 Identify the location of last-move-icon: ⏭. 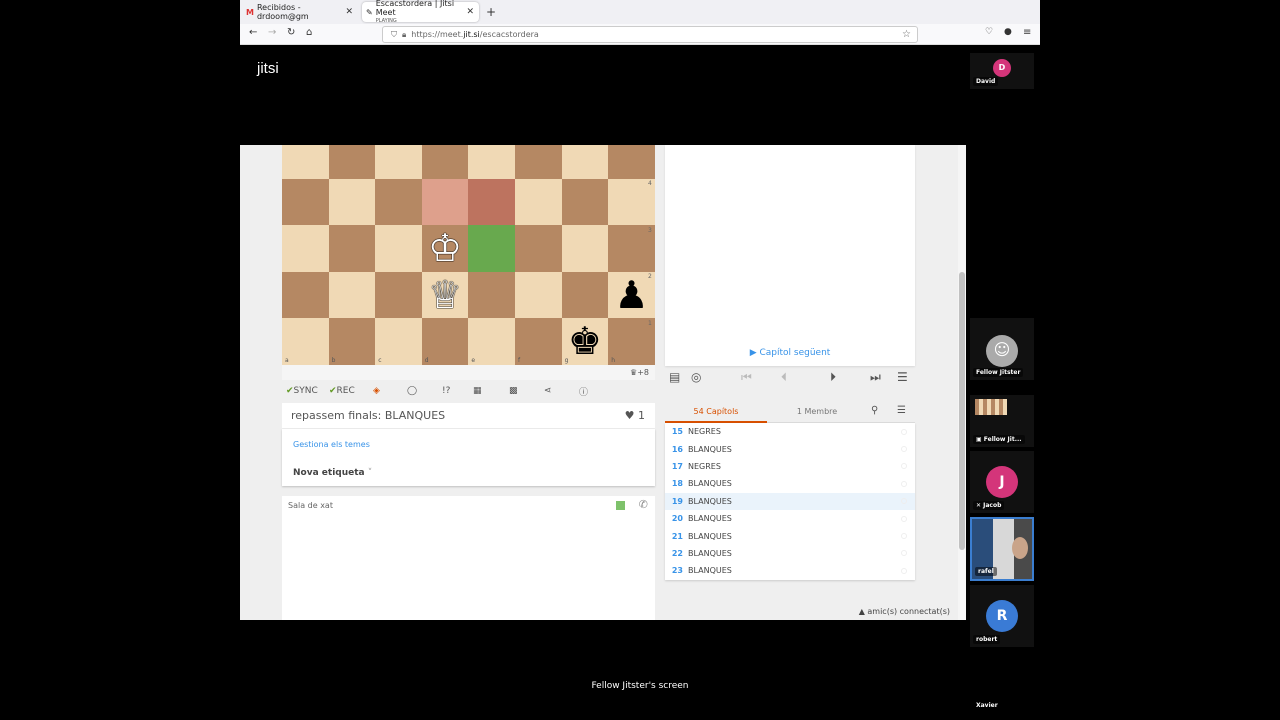
(875, 377).